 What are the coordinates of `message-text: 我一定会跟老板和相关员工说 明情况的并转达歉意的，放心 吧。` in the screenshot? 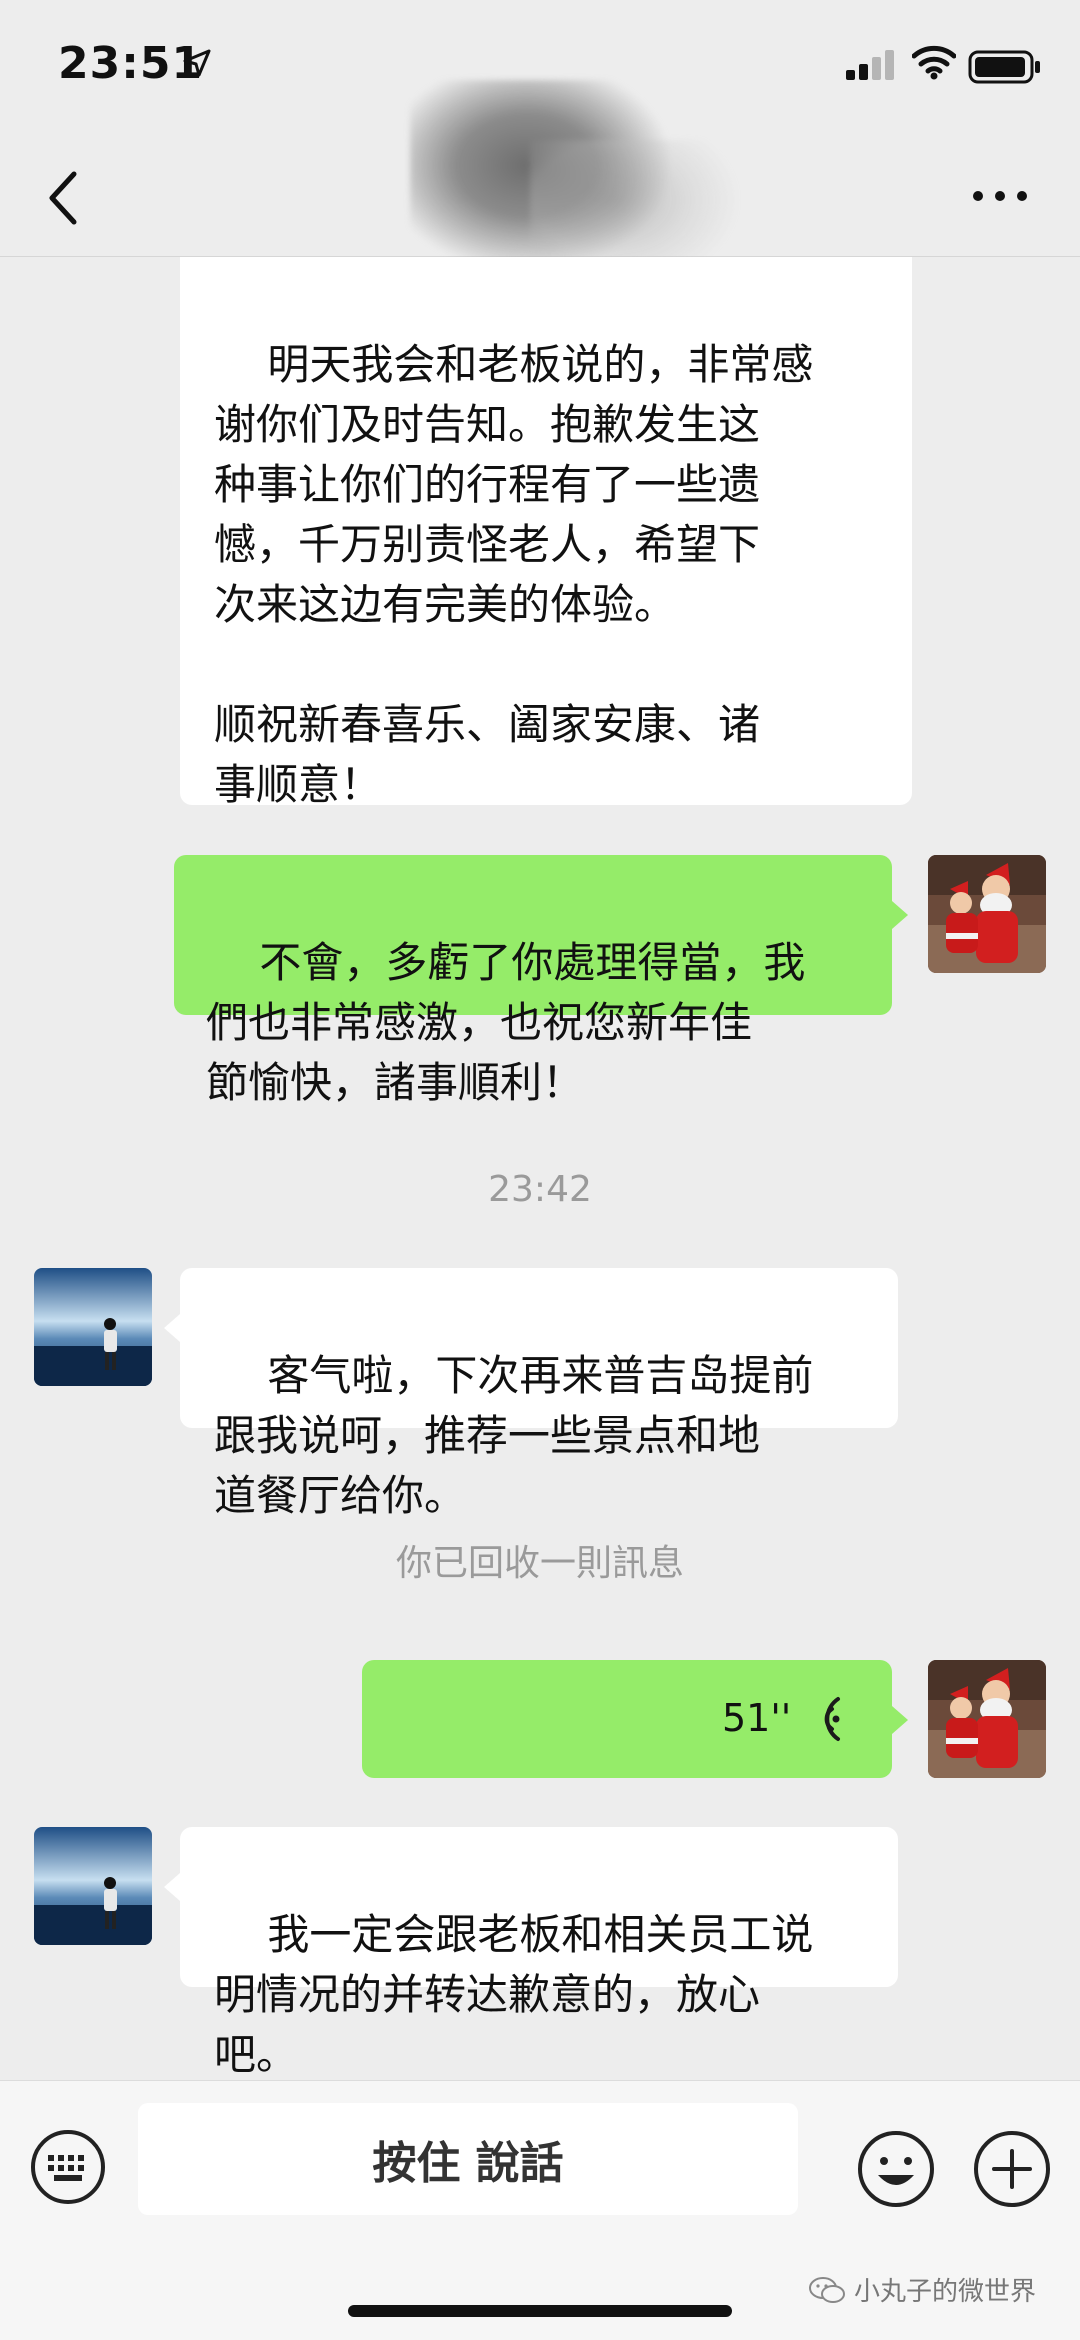 It's located at (514, 1994).